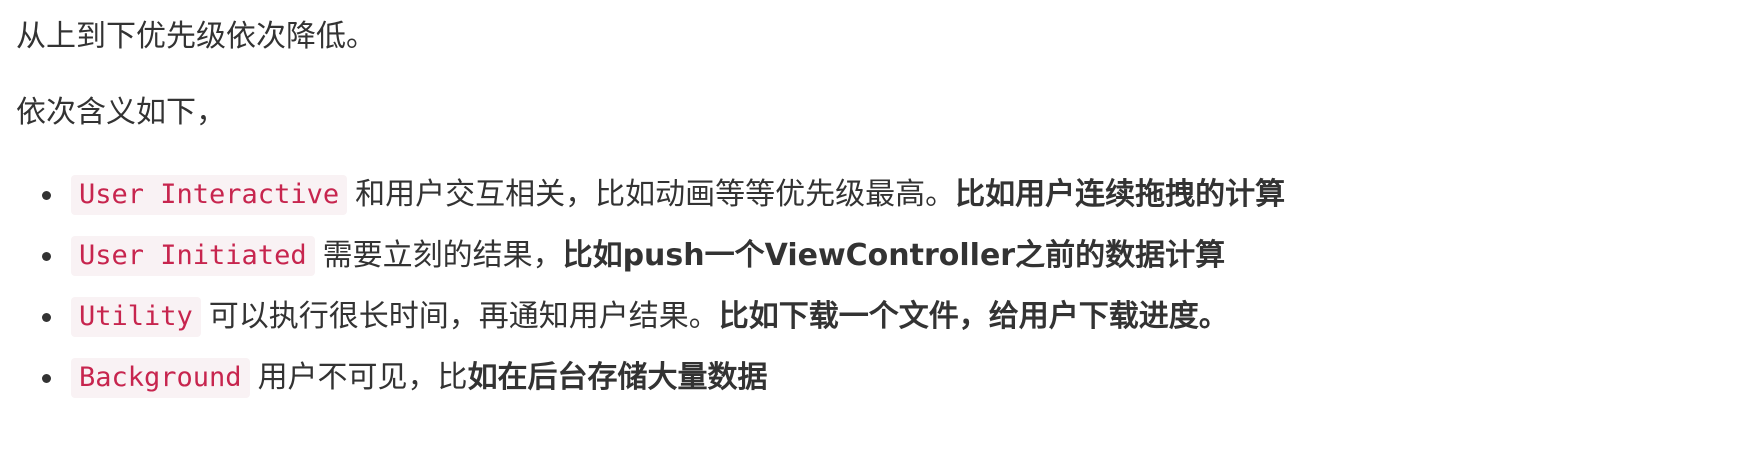  What do you see at coordinates (894, 255) in the screenshot?
I see `emphasis-text: 比如push一个ViewController之前的数据计算` at bounding box center [894, 255].